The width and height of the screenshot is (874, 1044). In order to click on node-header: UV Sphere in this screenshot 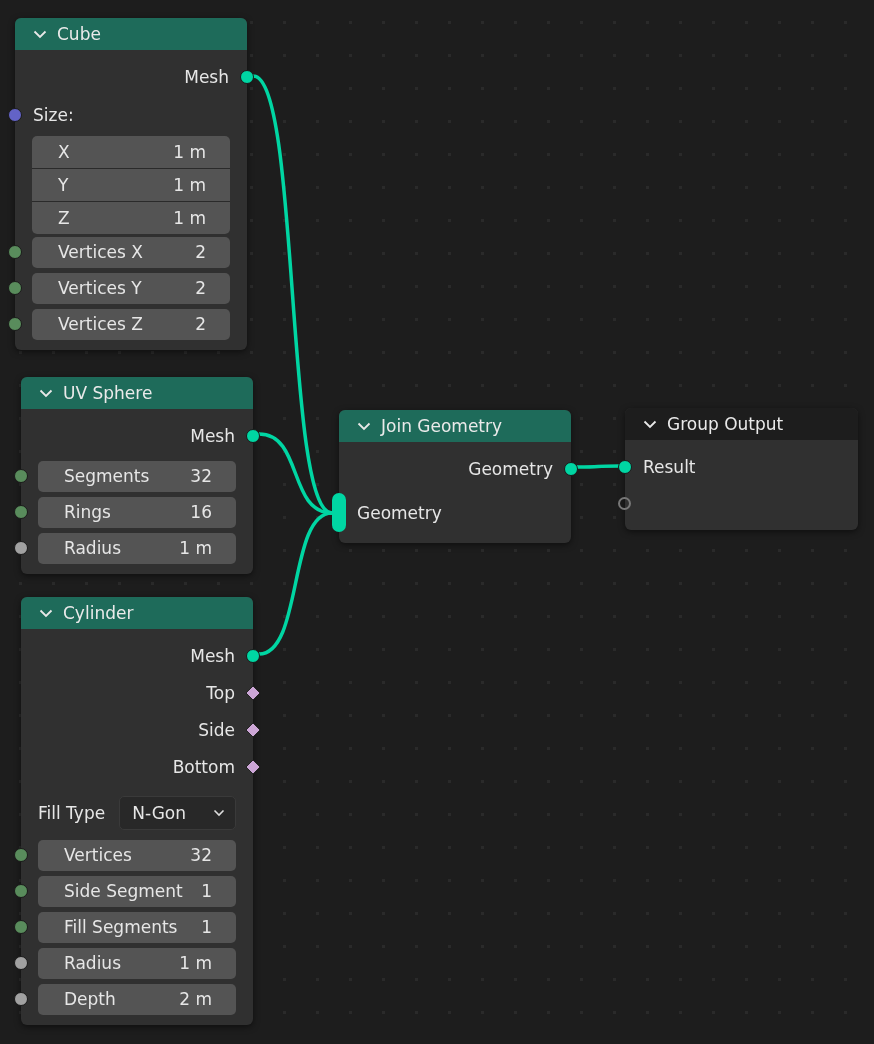, I will do `click(137, 393)`.